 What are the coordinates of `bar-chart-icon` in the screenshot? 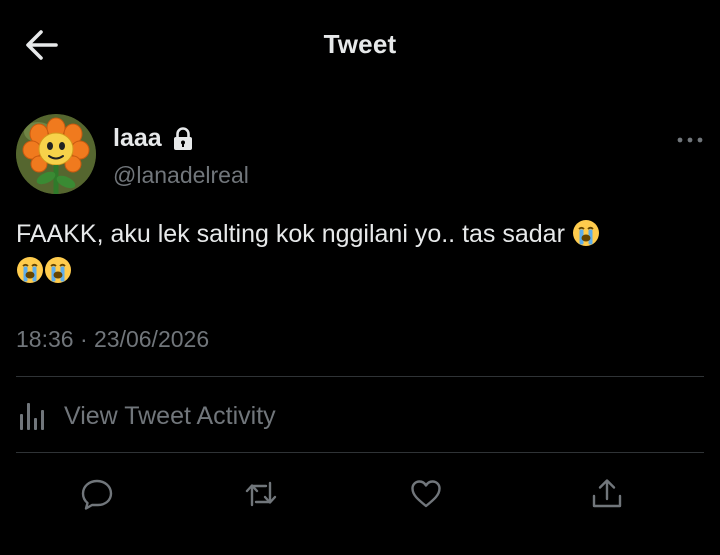 It's located at (32, 416).